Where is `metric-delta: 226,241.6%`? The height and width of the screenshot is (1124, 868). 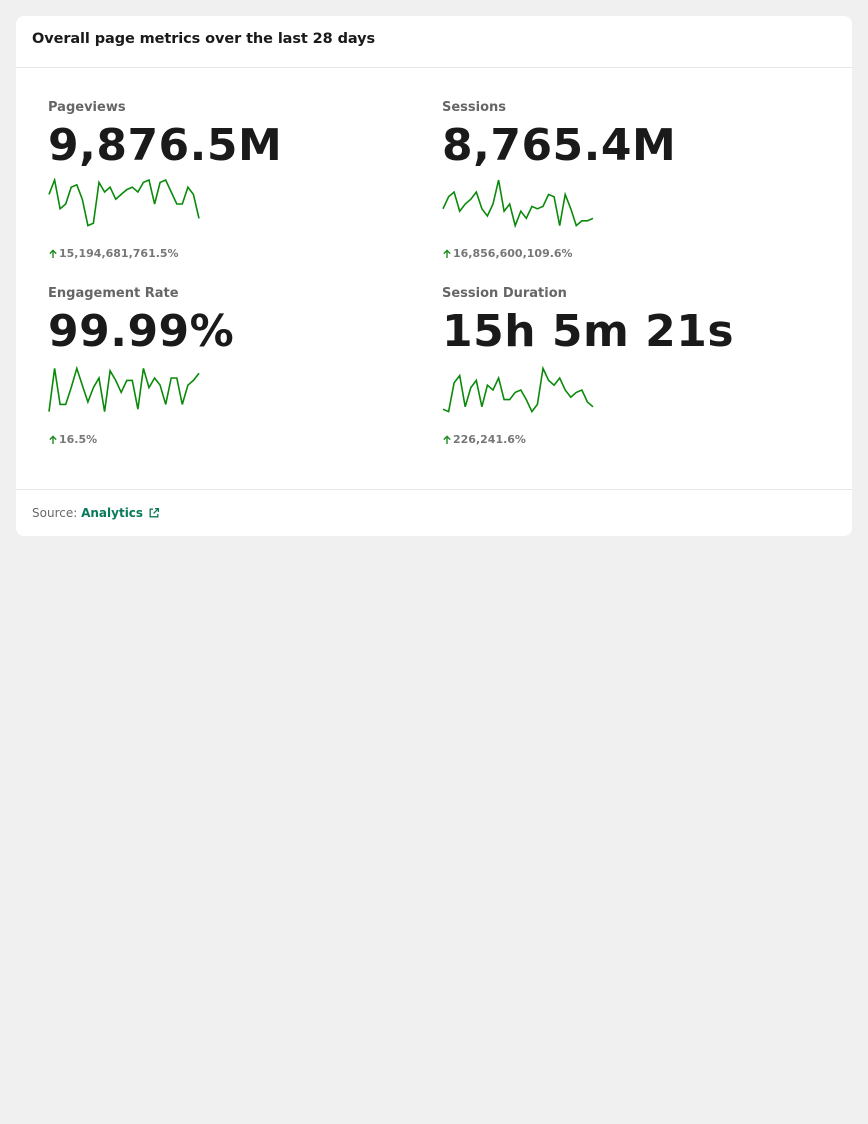
metric-delta: 226,241.6% is located at coordinates (484, 439).